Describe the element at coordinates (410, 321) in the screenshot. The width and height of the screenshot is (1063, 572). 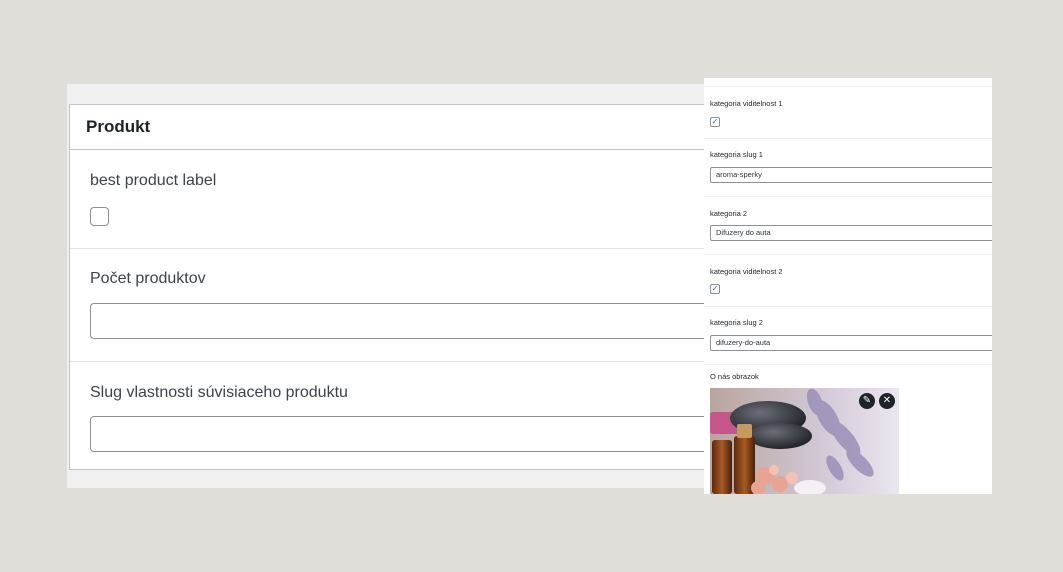
I see `product-count-input` at that location.